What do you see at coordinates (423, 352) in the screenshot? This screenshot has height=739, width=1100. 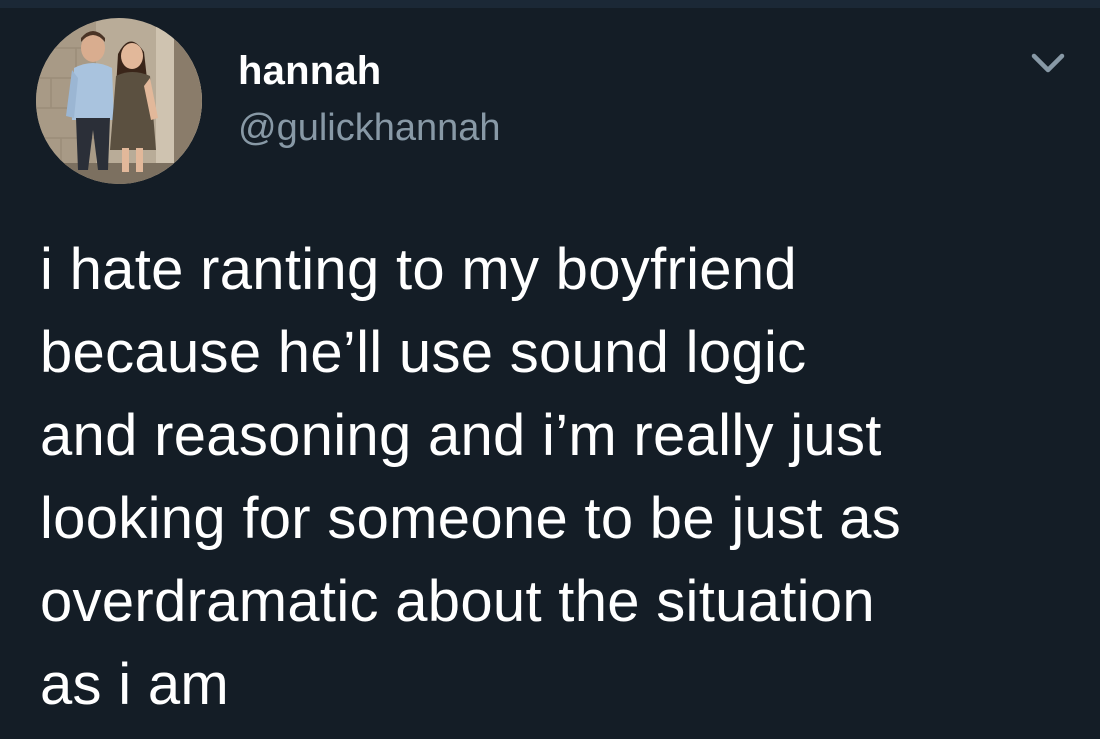 I see `tweet-text-line: because he’ll use sound logic` at bounding box center [423, 352].